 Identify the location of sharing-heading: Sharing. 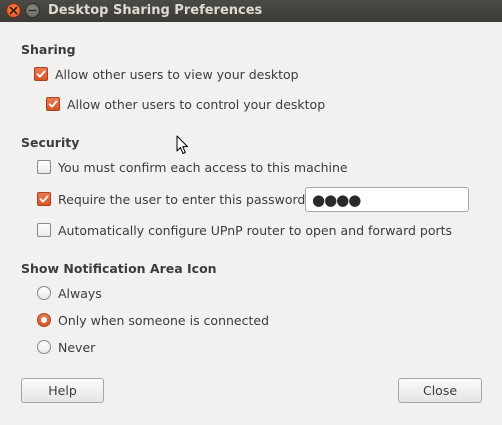
(48, 49).